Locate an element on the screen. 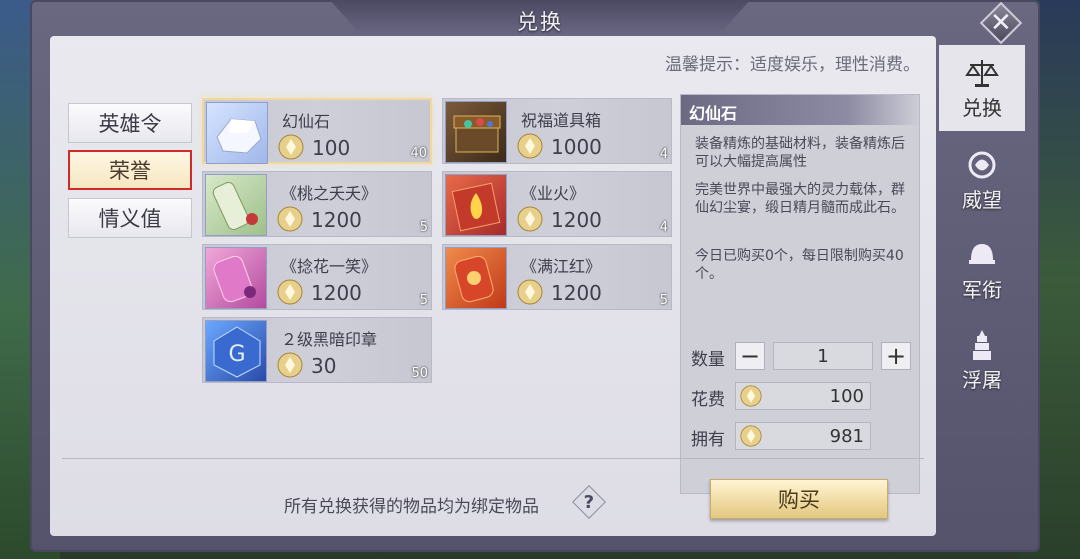  quantity-stepper: 1 is located at coordinates (823, 356).